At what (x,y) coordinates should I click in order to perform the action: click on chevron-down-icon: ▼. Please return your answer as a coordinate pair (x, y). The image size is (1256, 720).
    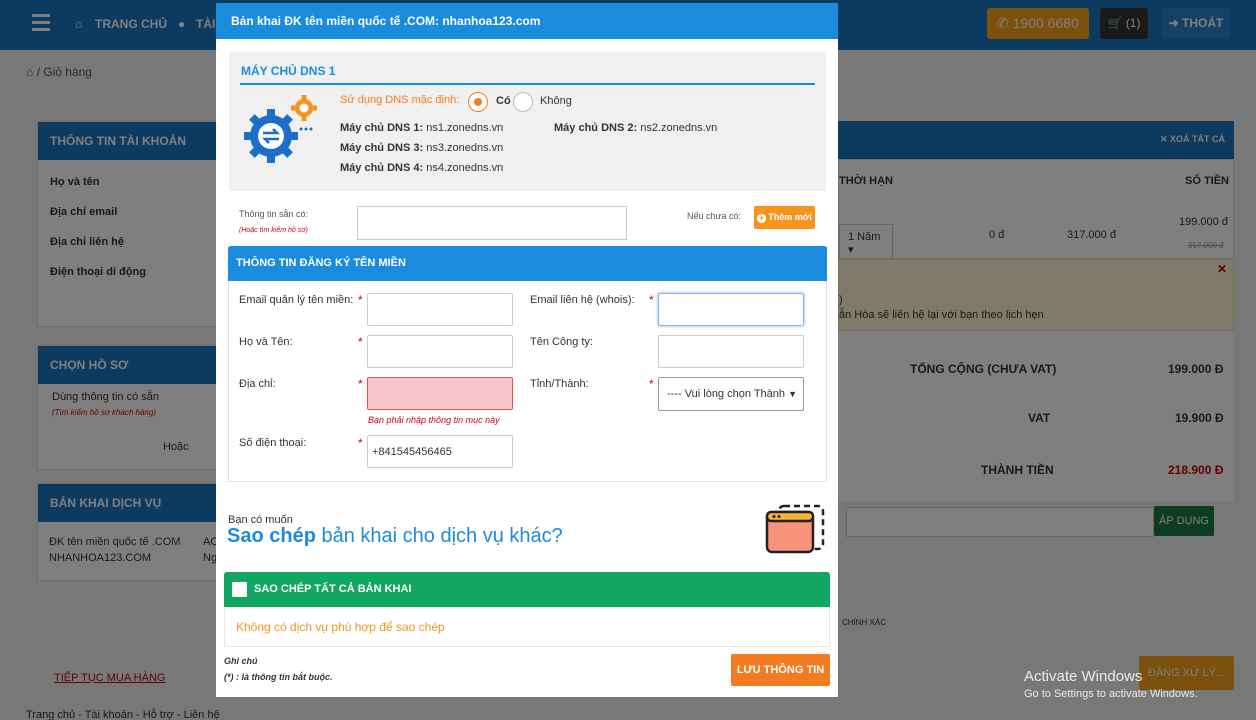
    Looking at the image, I should click on (792, 394).